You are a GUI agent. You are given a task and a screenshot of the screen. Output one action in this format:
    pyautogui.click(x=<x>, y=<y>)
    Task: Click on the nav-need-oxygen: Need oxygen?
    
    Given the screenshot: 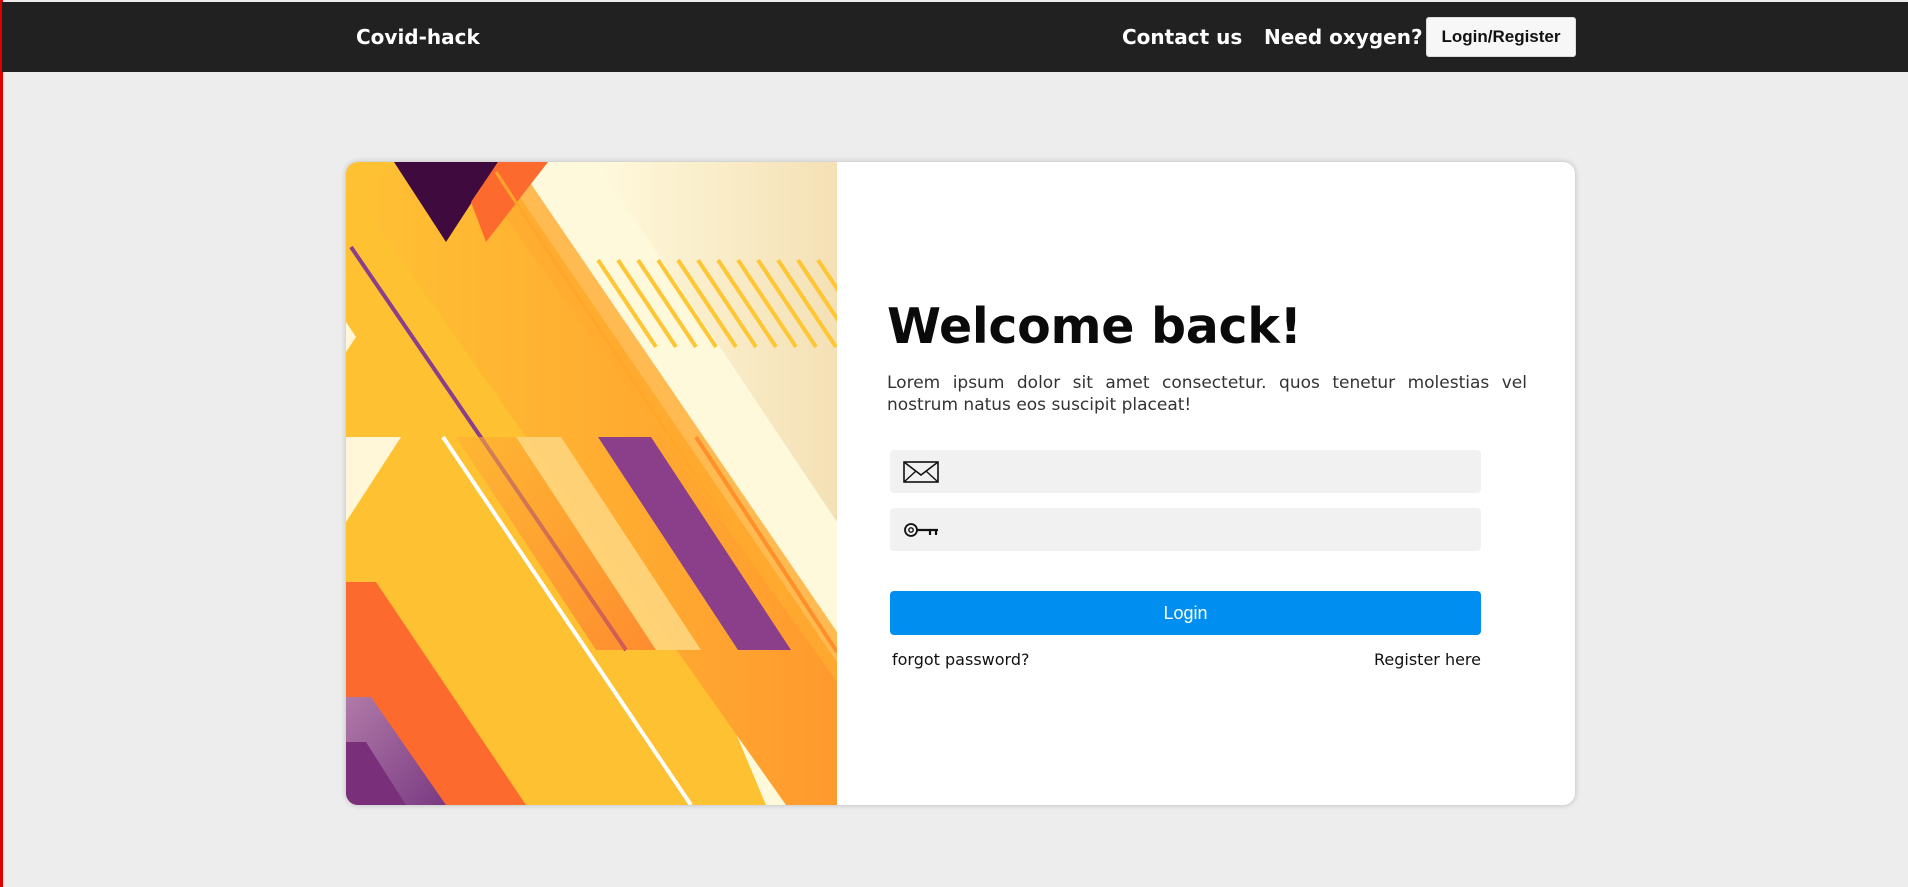 What is the action you would take?
    pyautogui.click(x=1343, y=37)
    